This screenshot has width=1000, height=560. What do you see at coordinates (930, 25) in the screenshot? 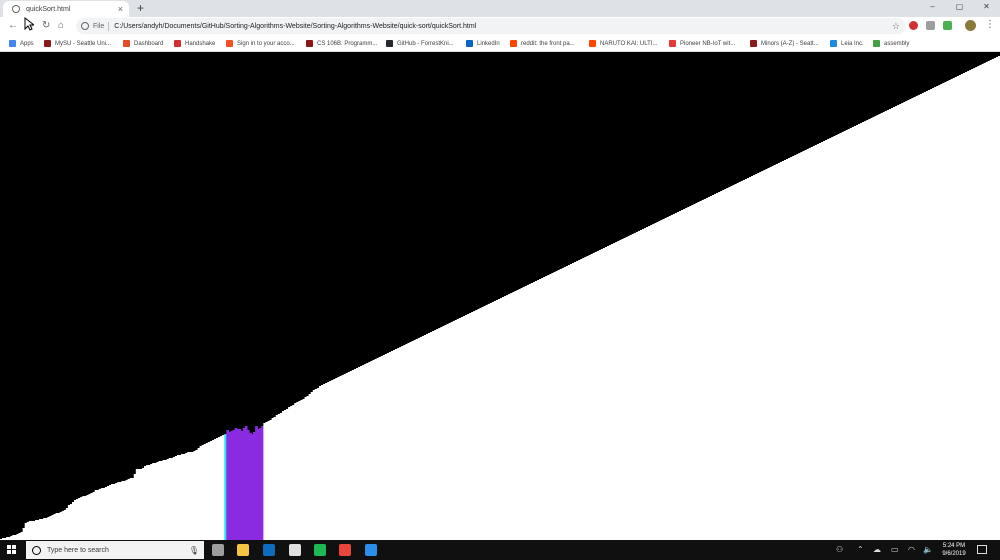
I see `cast-extension-icon` at bounding box center [930, 25].